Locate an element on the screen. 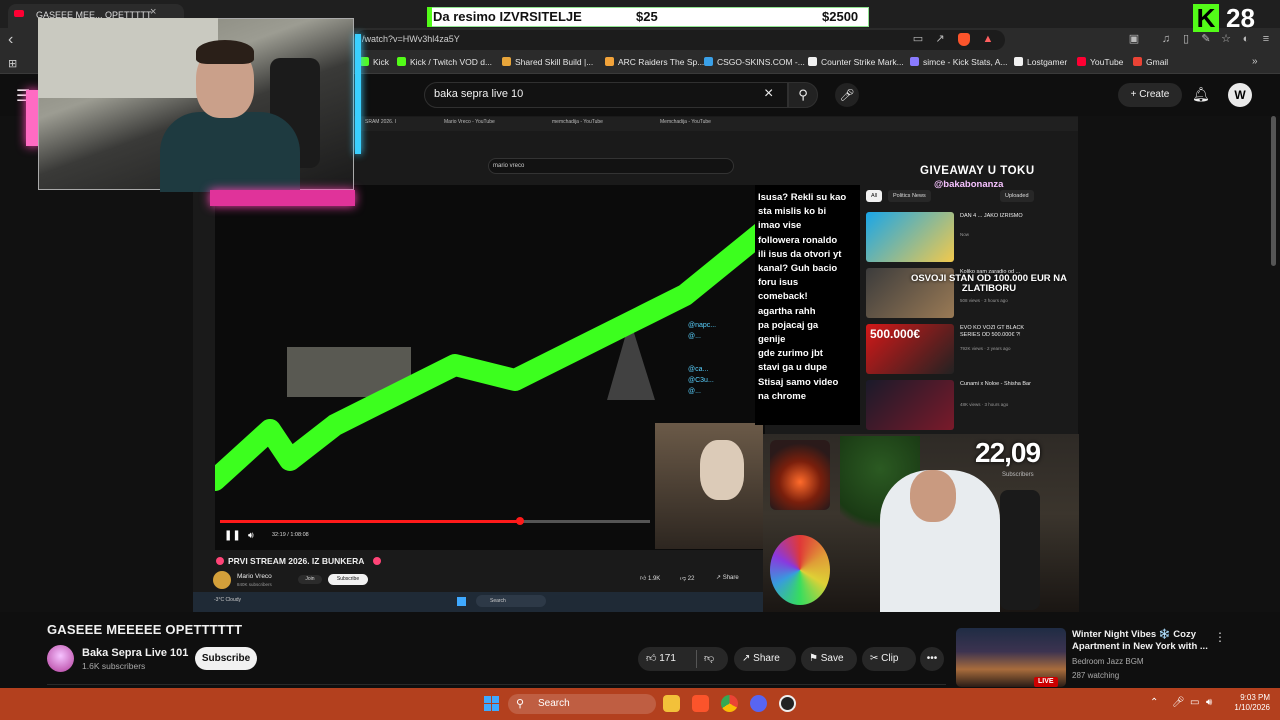  channel-name: Baka Sepra Live 101 is located at coordinates (135, 653).